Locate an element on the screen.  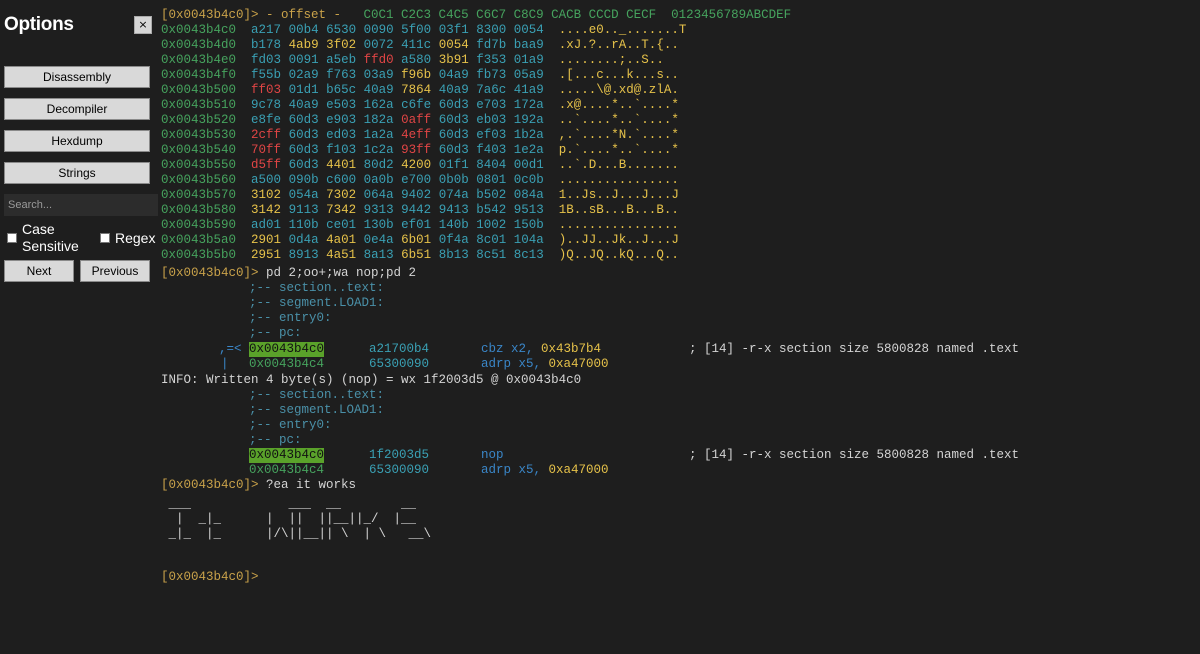
row-address: 0x0043b4d0 is located at coordinates (199, 45).